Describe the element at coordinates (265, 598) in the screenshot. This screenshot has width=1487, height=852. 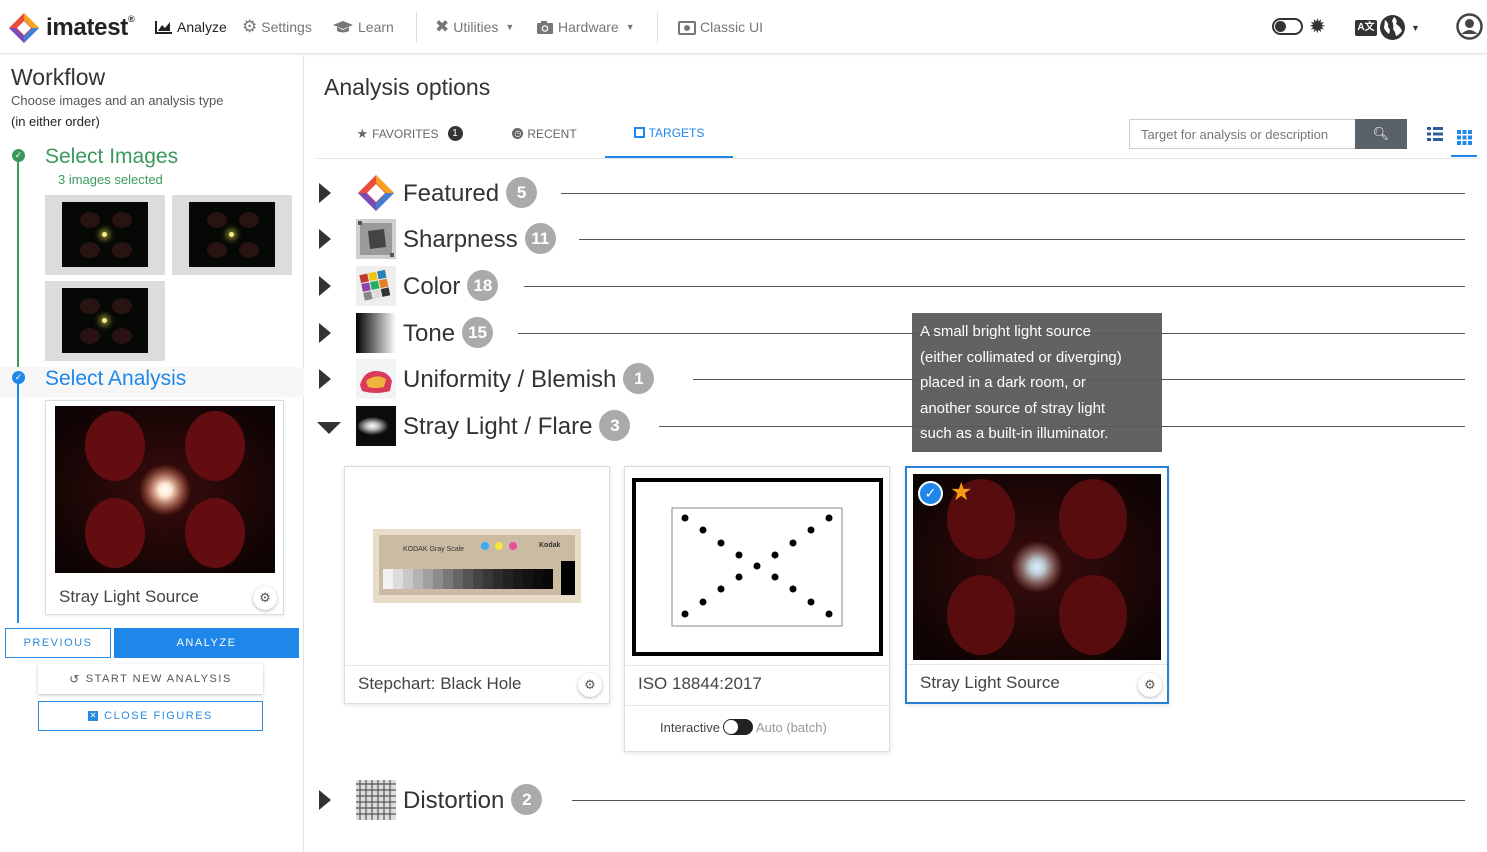
I see `analysis-settings-button: ⚙` at that location.